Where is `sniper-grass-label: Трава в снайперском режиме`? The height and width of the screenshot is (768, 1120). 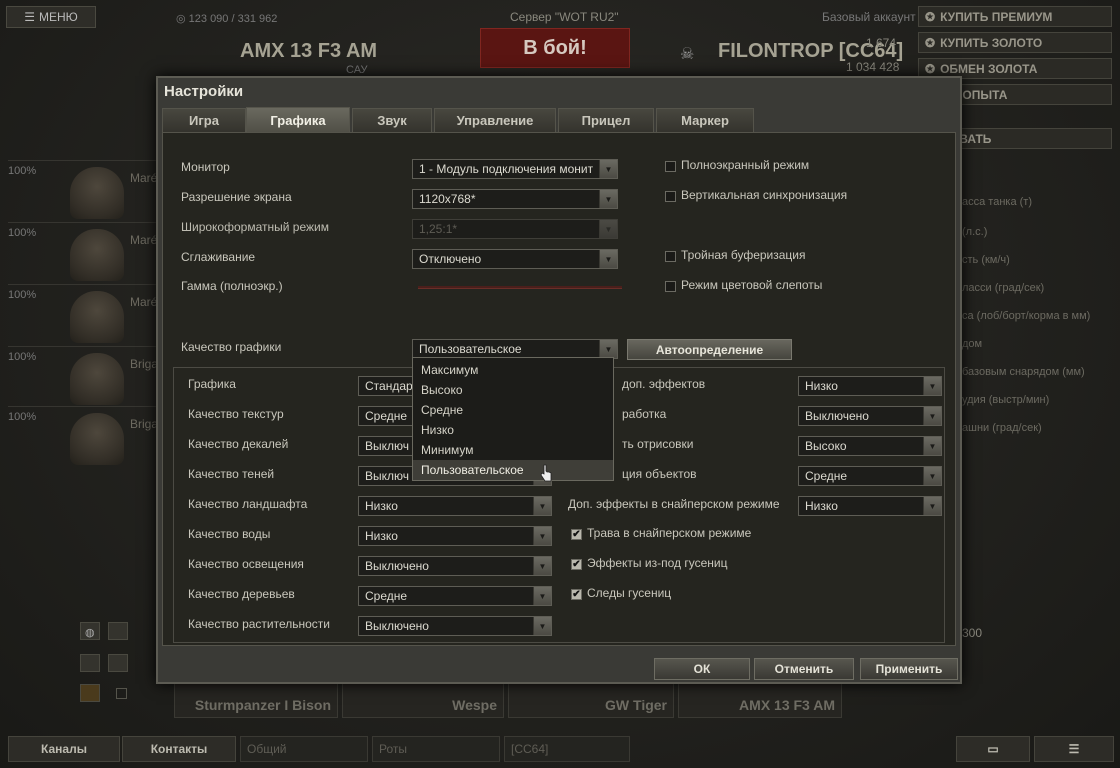 sniper-grass-label: Трава в снайперском режиме is located at coordinates (669, 533).